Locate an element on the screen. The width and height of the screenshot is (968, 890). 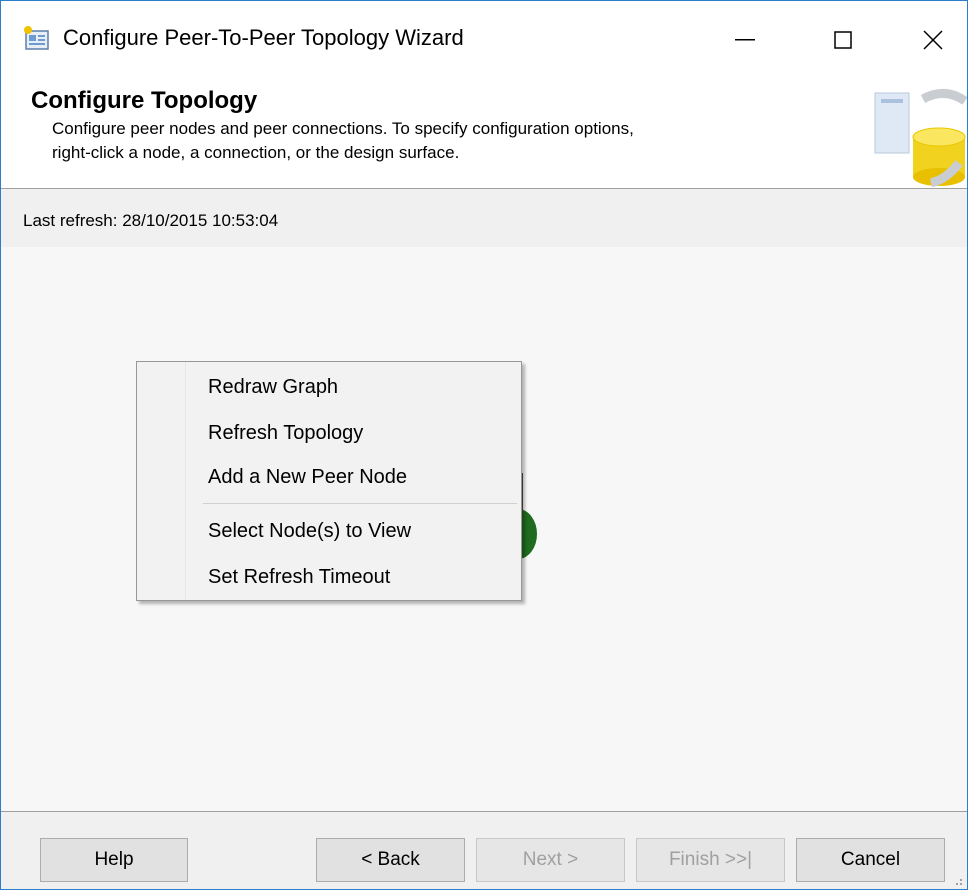
window-title: Configure Peer-To-Peer Topology Wizard is located at coordinates (263, 37).